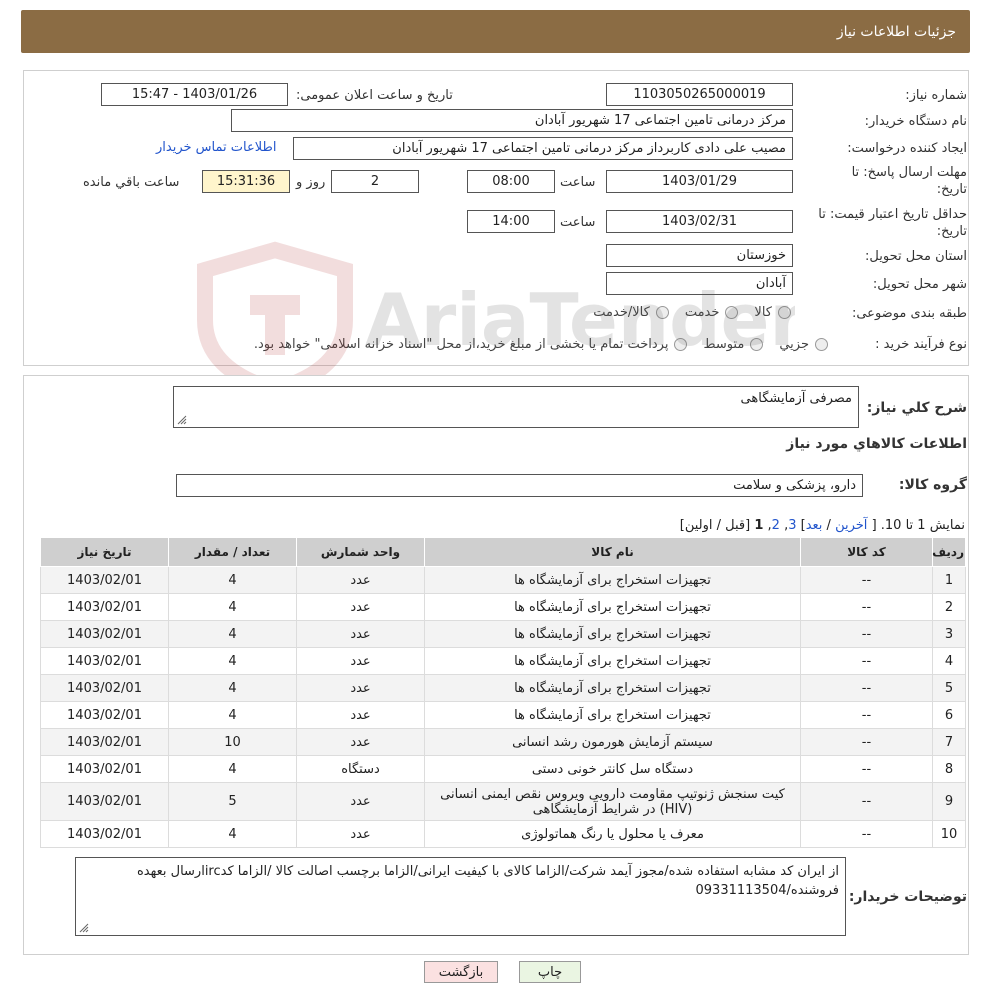 Image resolution: width=985 pixels, height=1005 pixels. Describe the element at coordinates (461, 972) in the screenshot. I see `back-button: بازگشت` at that location.